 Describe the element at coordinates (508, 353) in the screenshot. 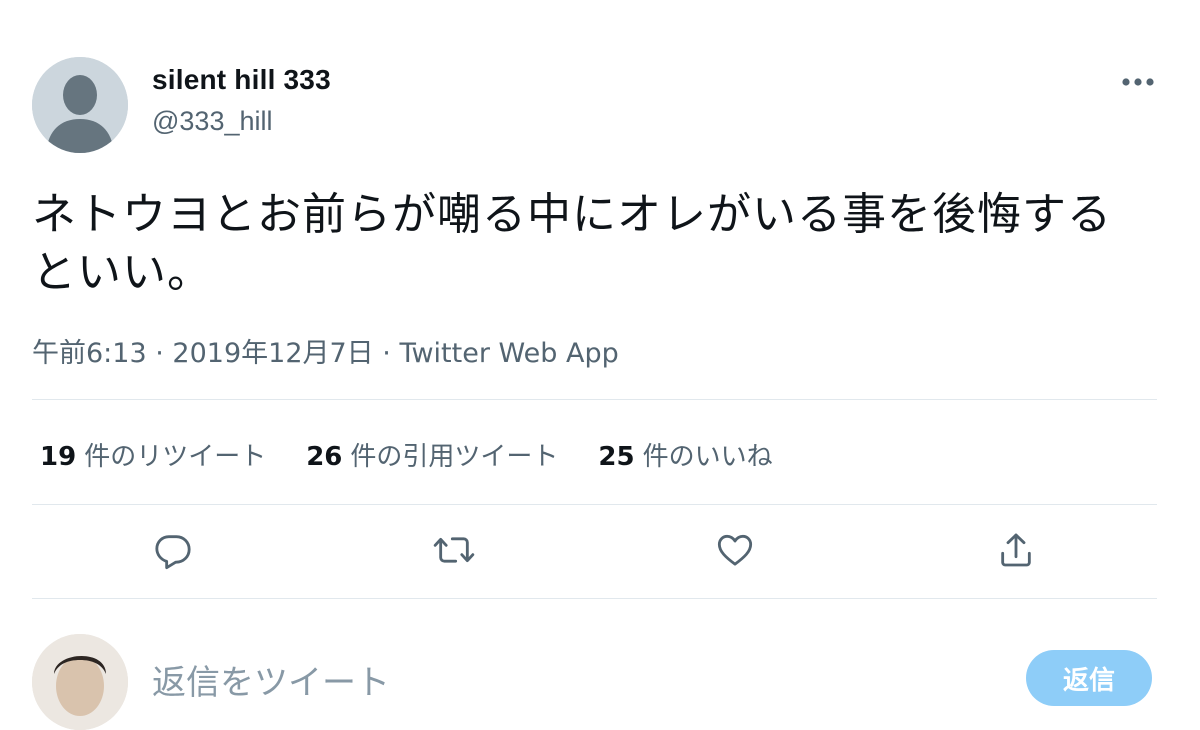

I see `tweet-source: Twitter Web App` at that location.